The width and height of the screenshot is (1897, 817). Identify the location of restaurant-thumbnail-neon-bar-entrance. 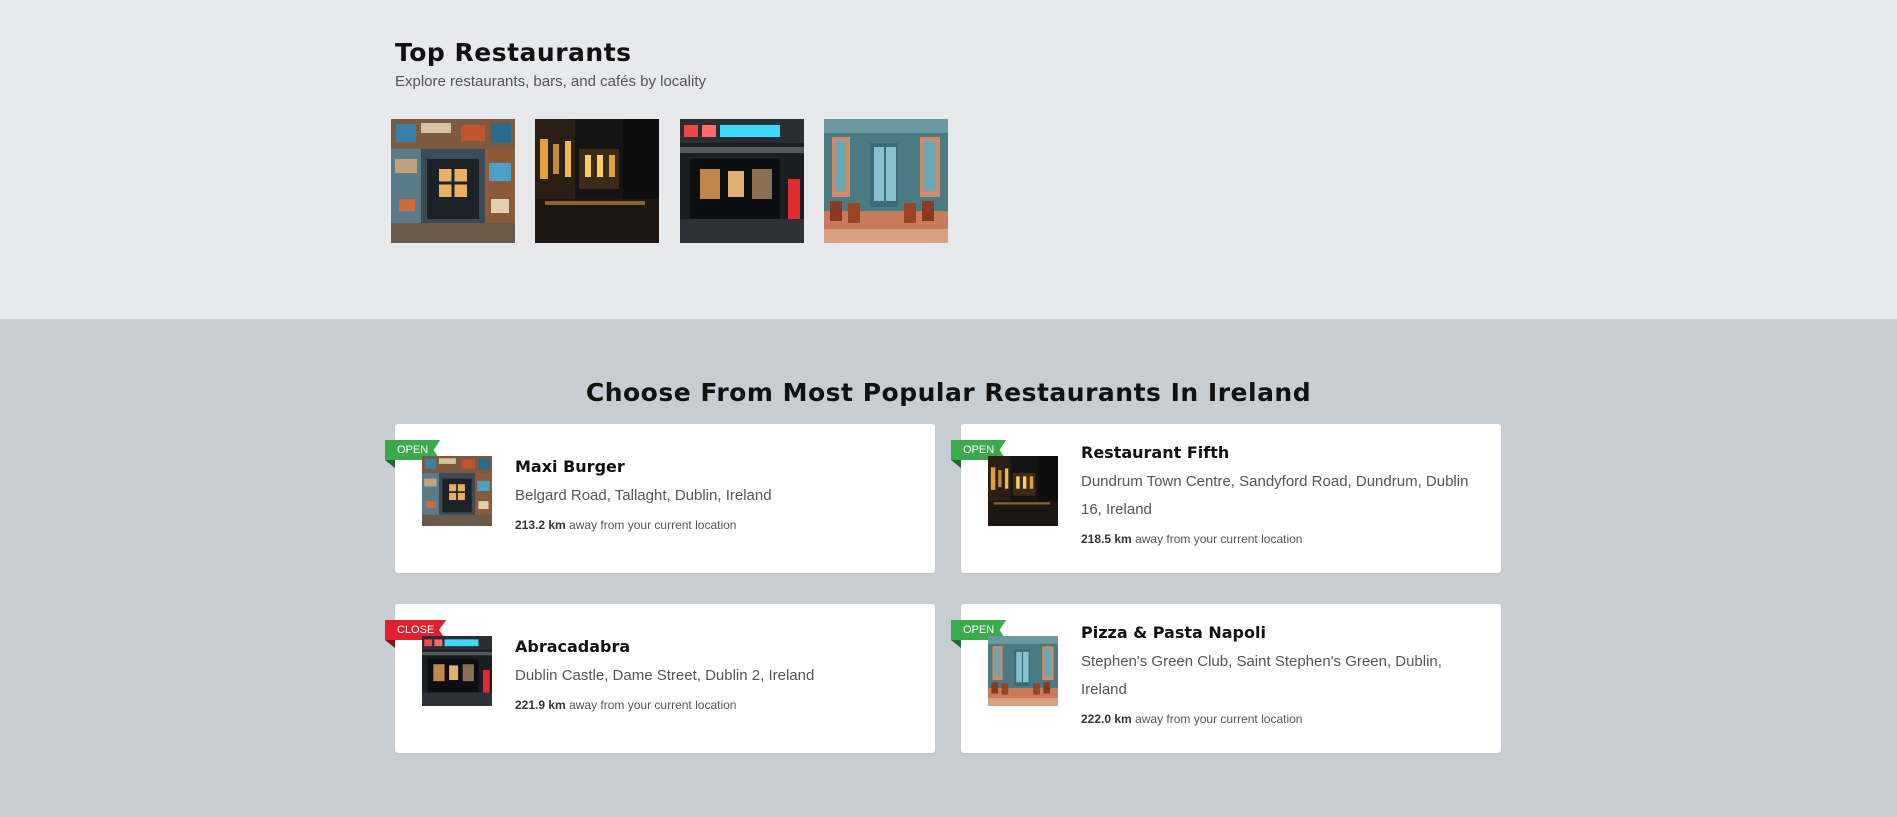
(742, 181).